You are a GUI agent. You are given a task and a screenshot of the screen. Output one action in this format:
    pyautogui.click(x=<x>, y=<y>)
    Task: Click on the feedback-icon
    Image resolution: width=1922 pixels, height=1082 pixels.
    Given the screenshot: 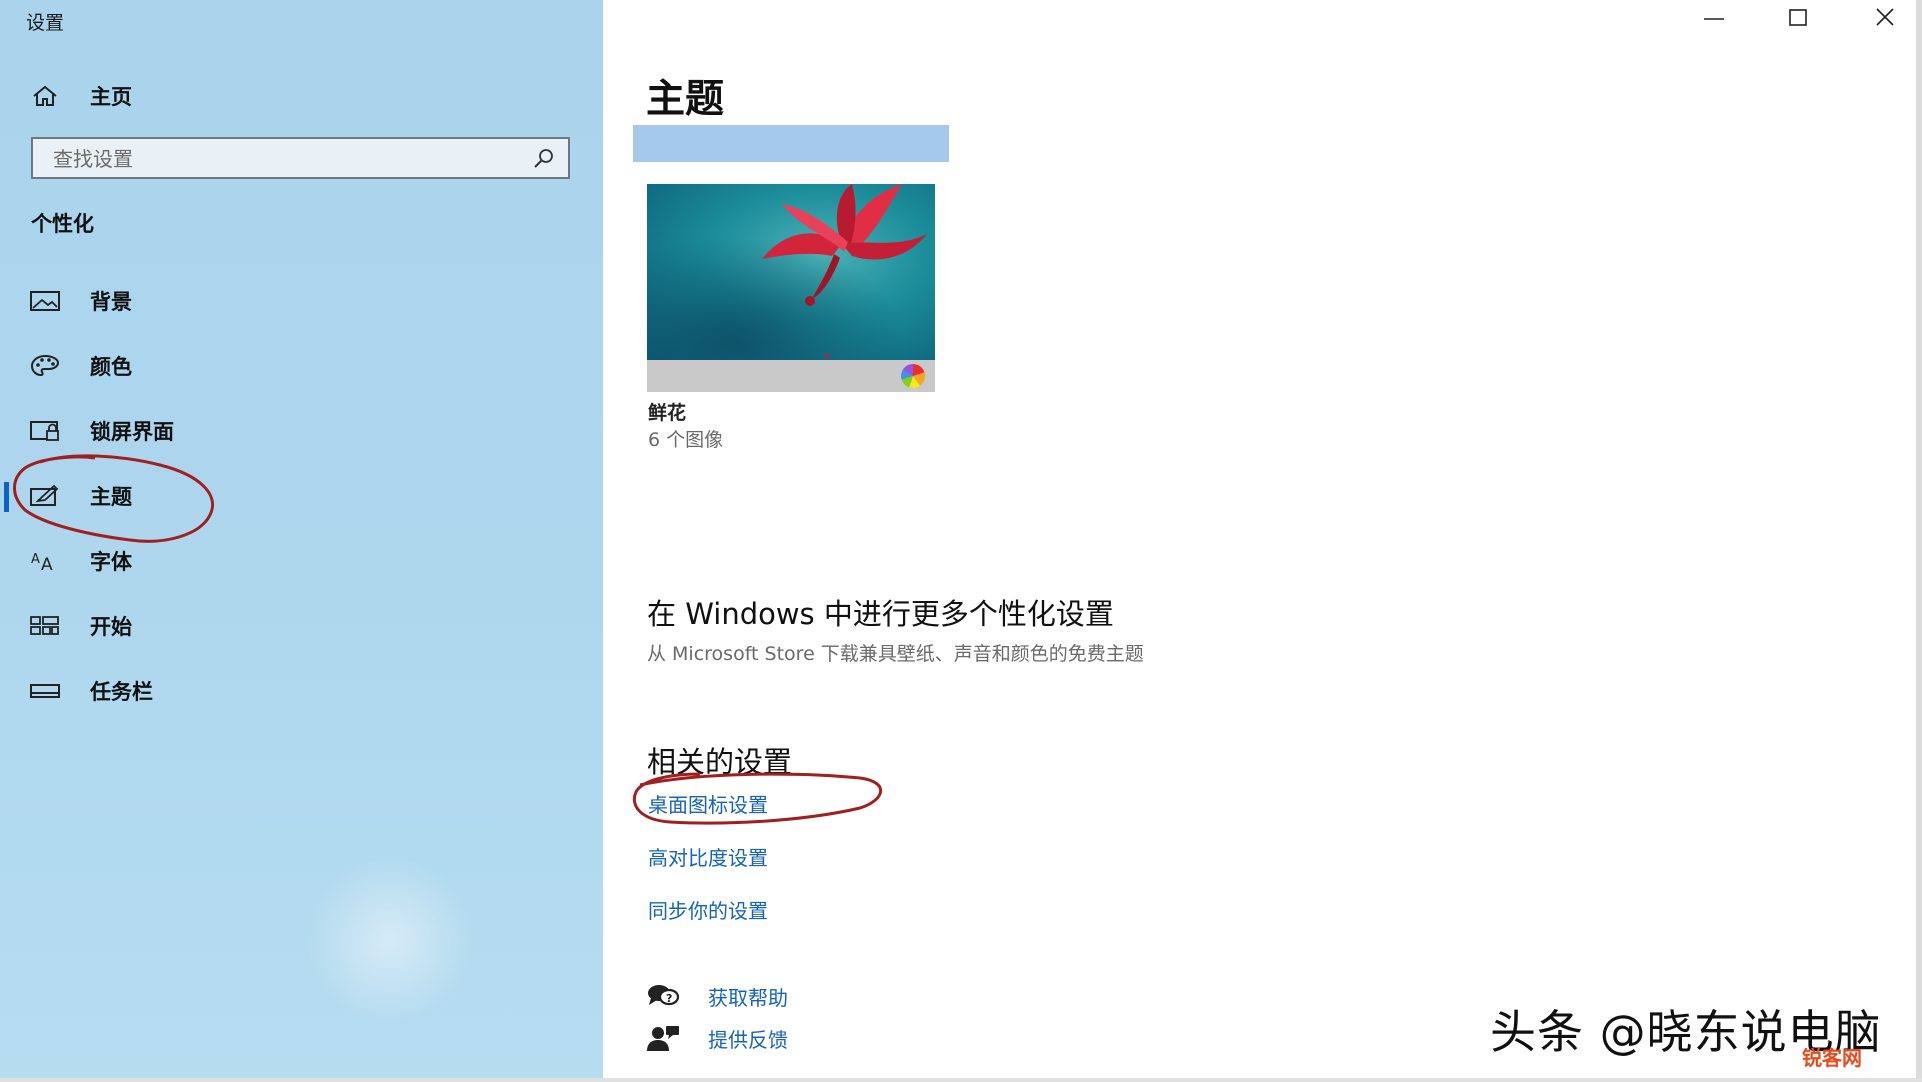 What is the action you would take?
    pyautogui.click(x=663, y=1038)
    